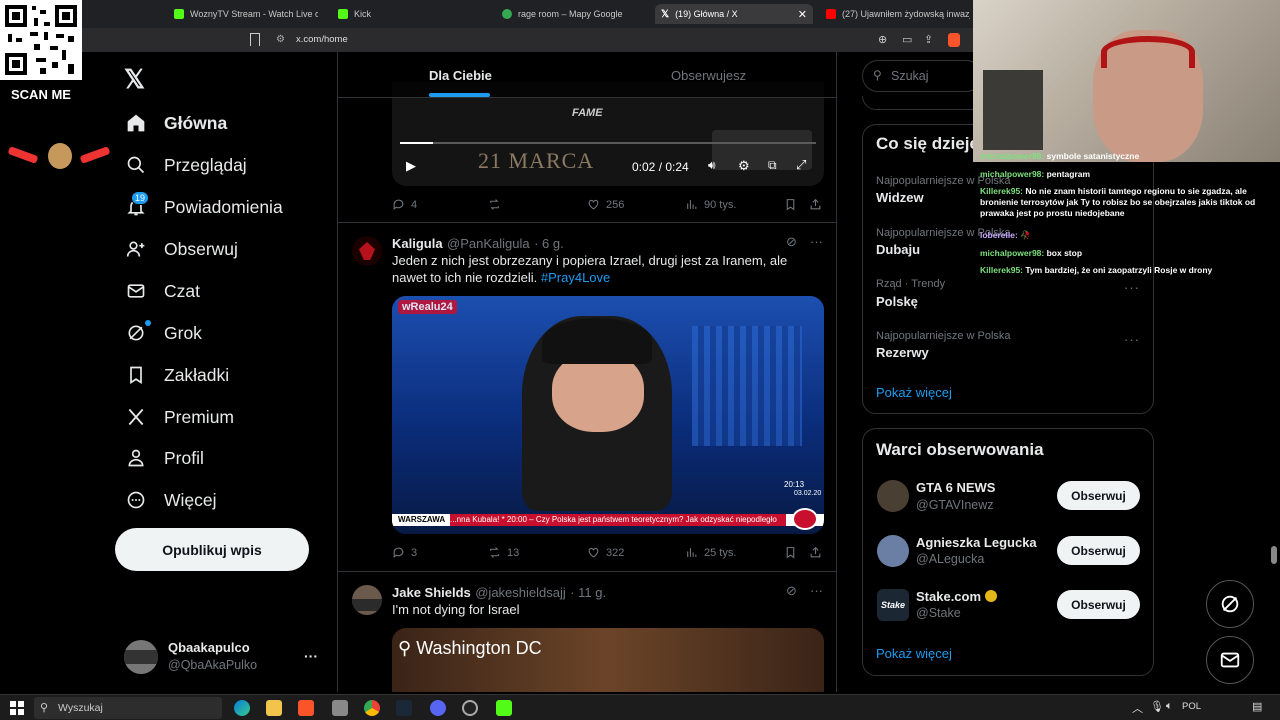 The height and width of the screenshot is (720, 1280). What do you see at coordinates (1230, 604) in the screenshot?
I see `grok-float-button` at bounding box center [1230, 604].